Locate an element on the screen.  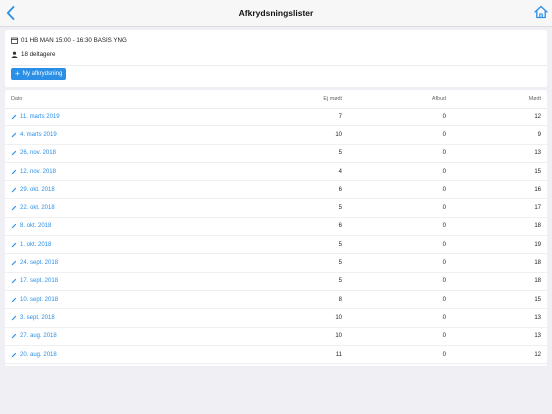
participants-row: 18 deltagere is located at coordinates (33, 54).